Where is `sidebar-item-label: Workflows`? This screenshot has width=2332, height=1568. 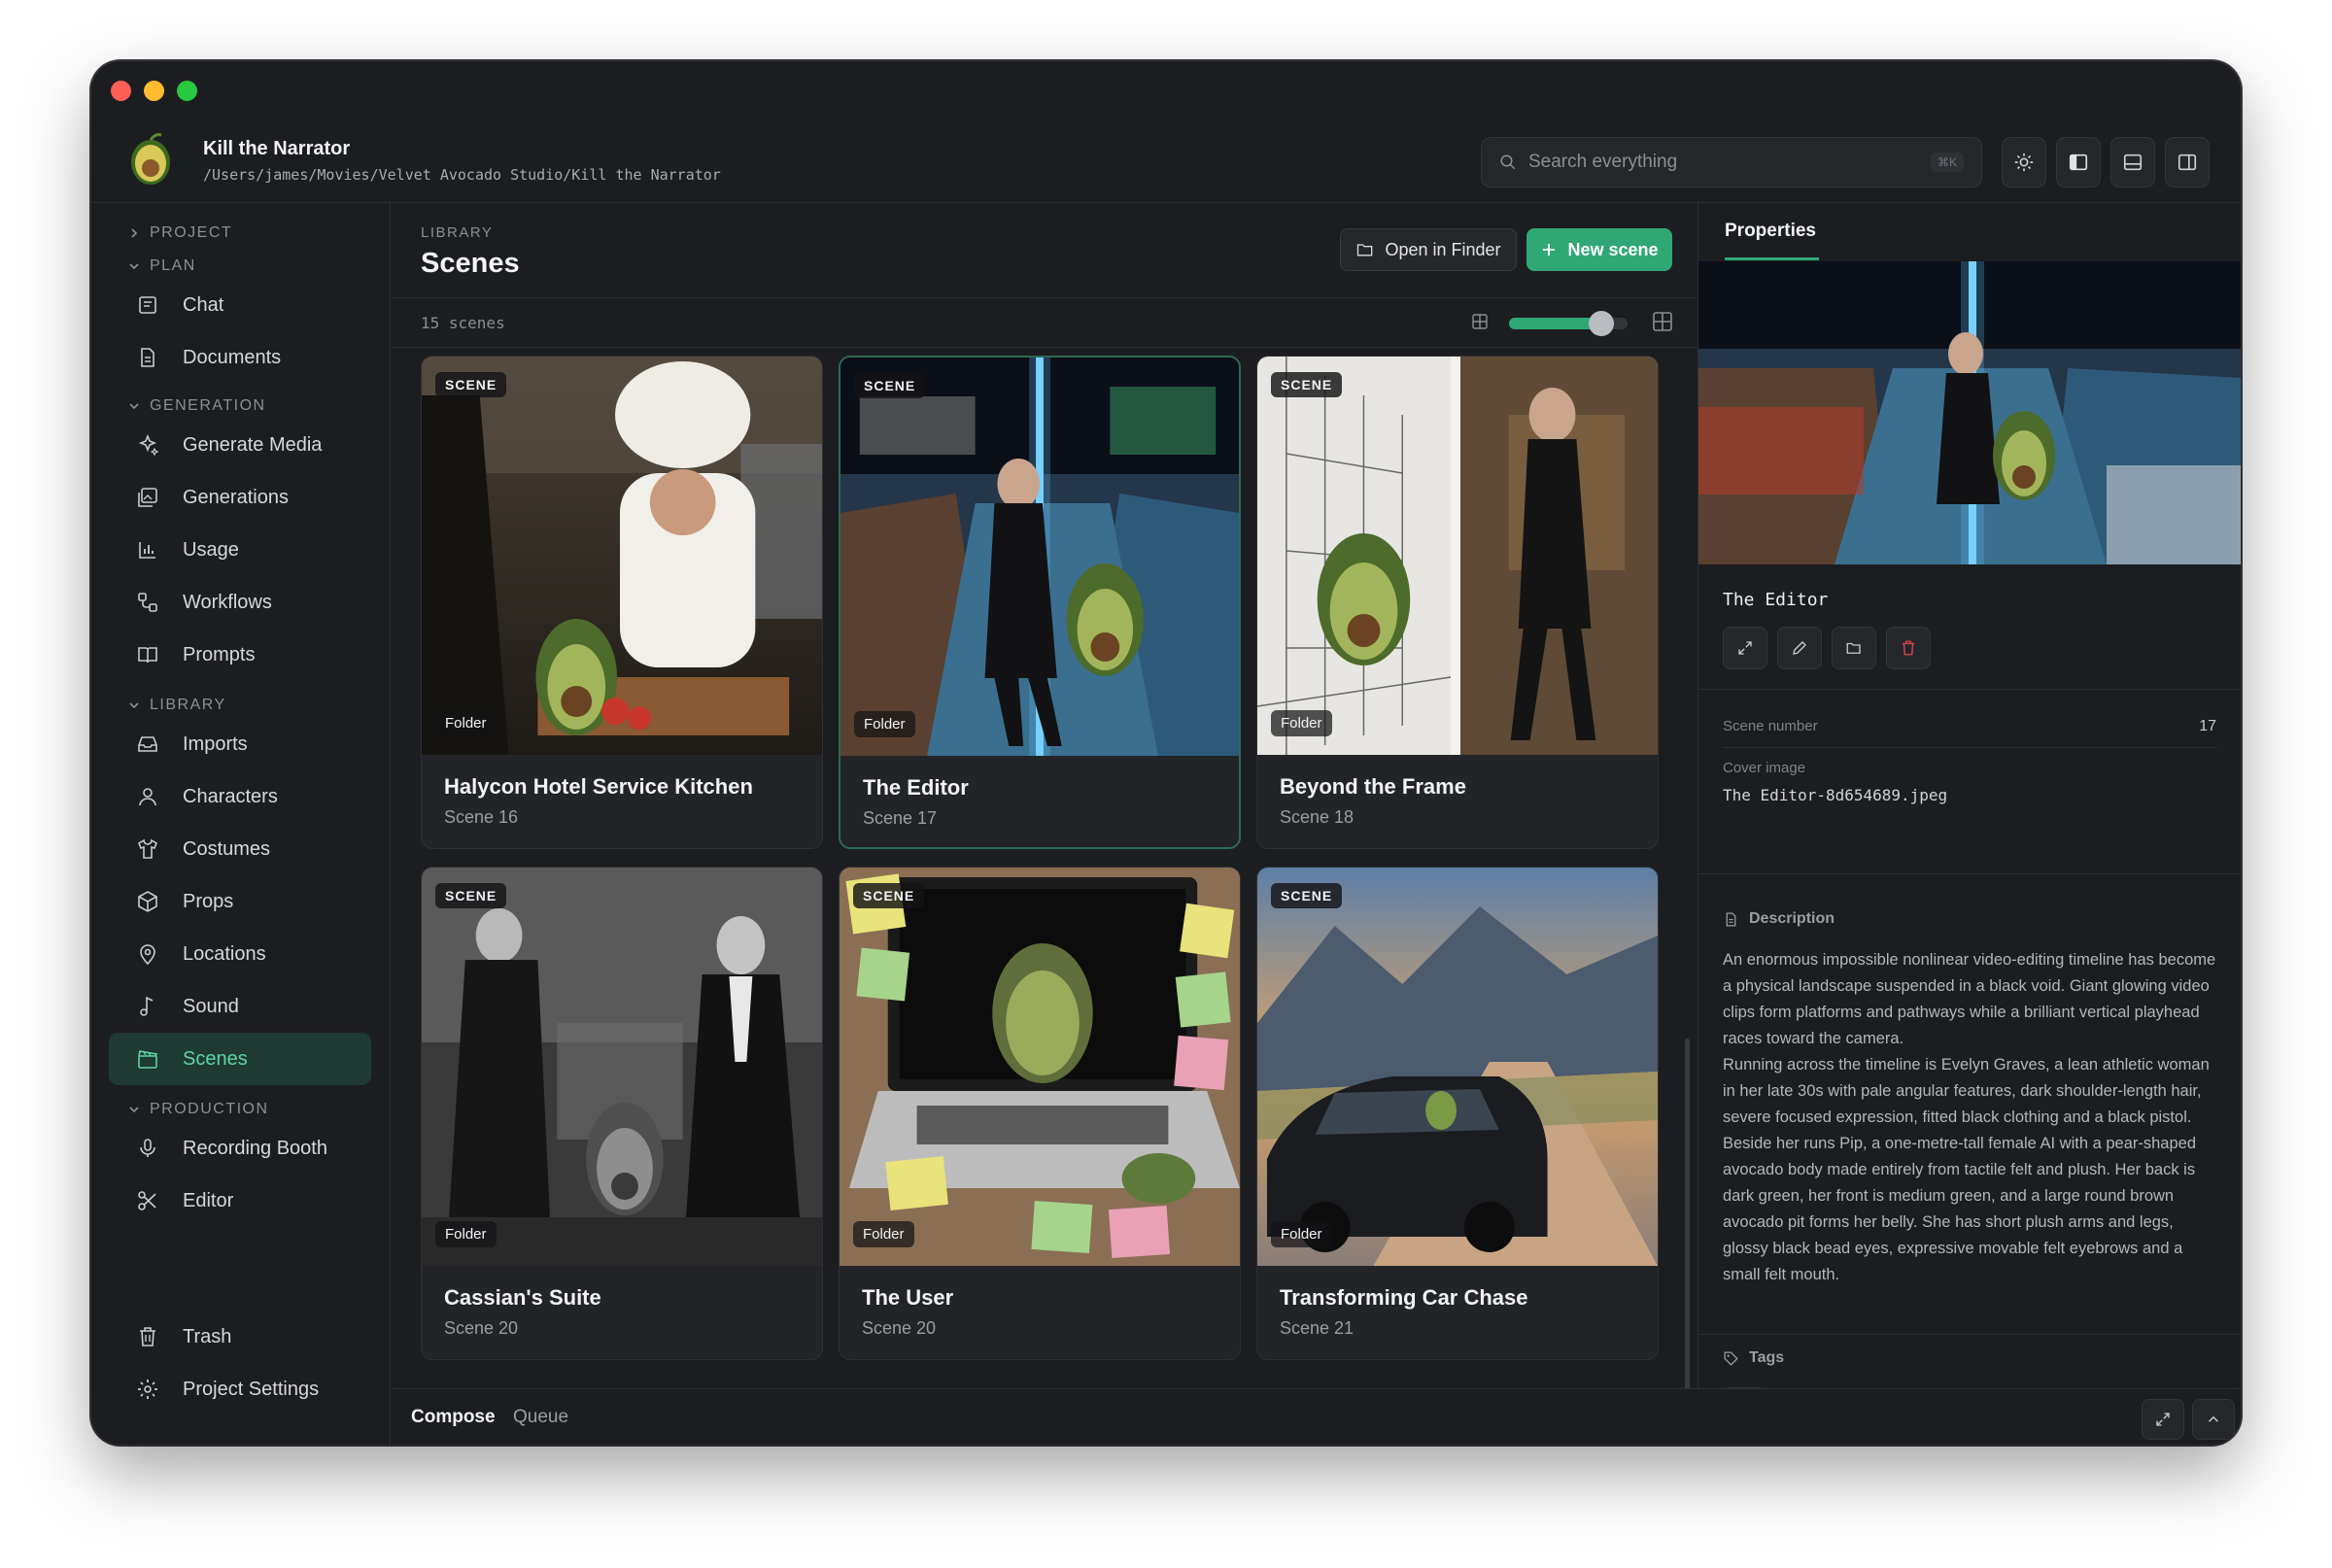
sidebar-item-label: Workflows is located at coordinates (227, 602).